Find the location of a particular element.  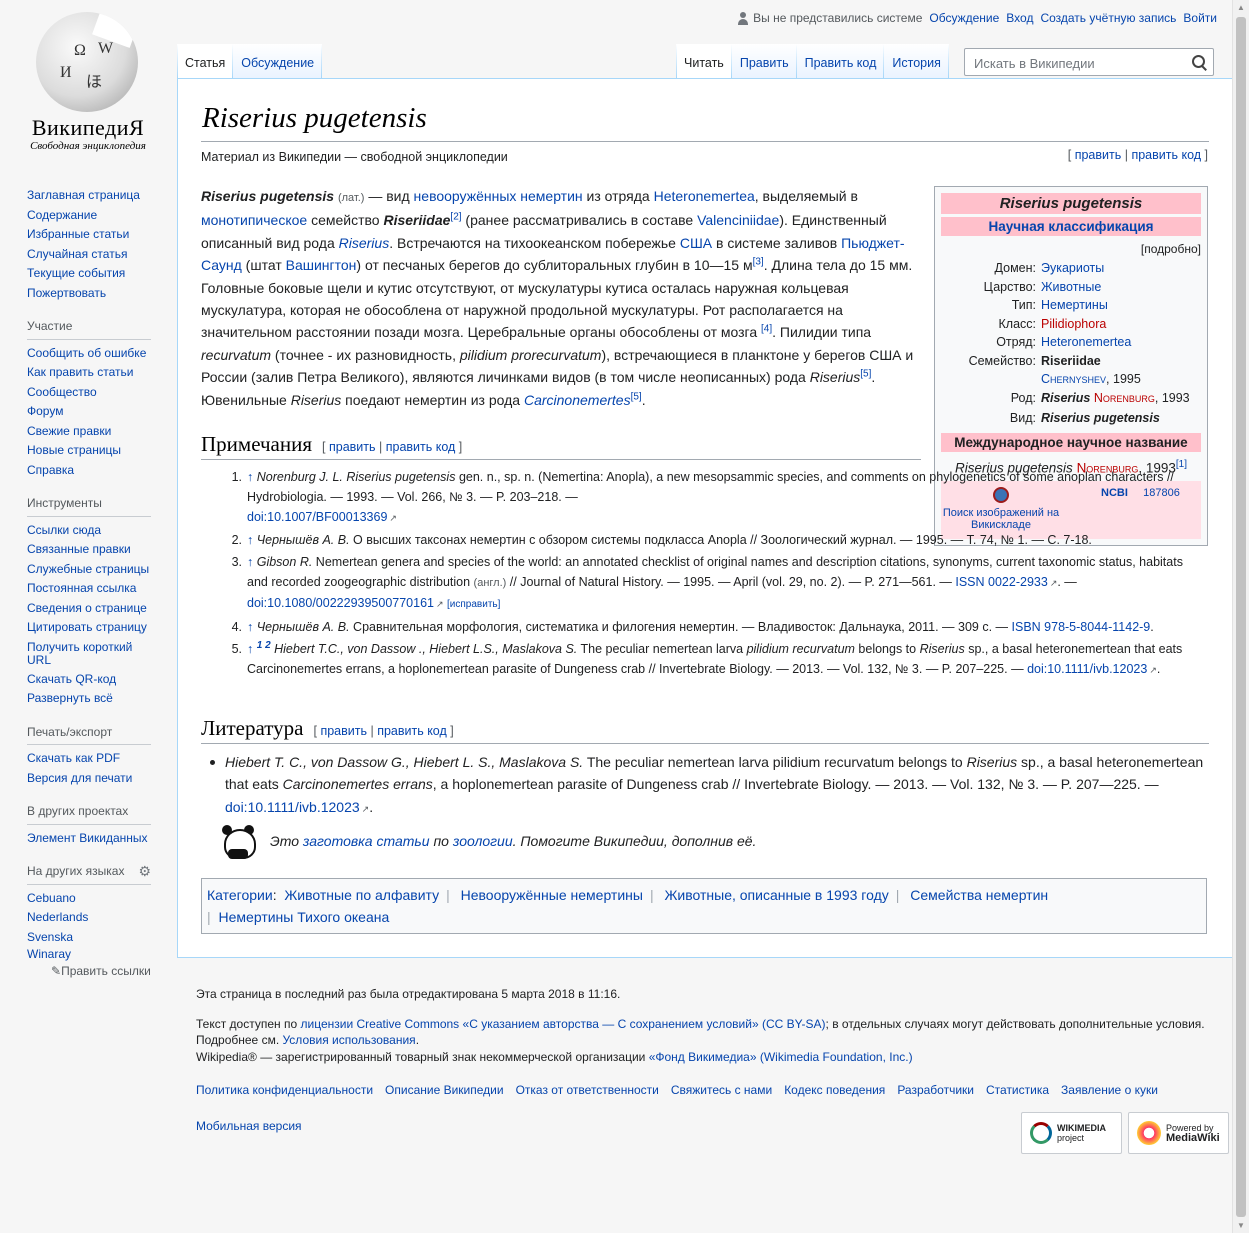

footer-link-privacy: Политика конфиденциальности is located at coordinates (284, 1090).